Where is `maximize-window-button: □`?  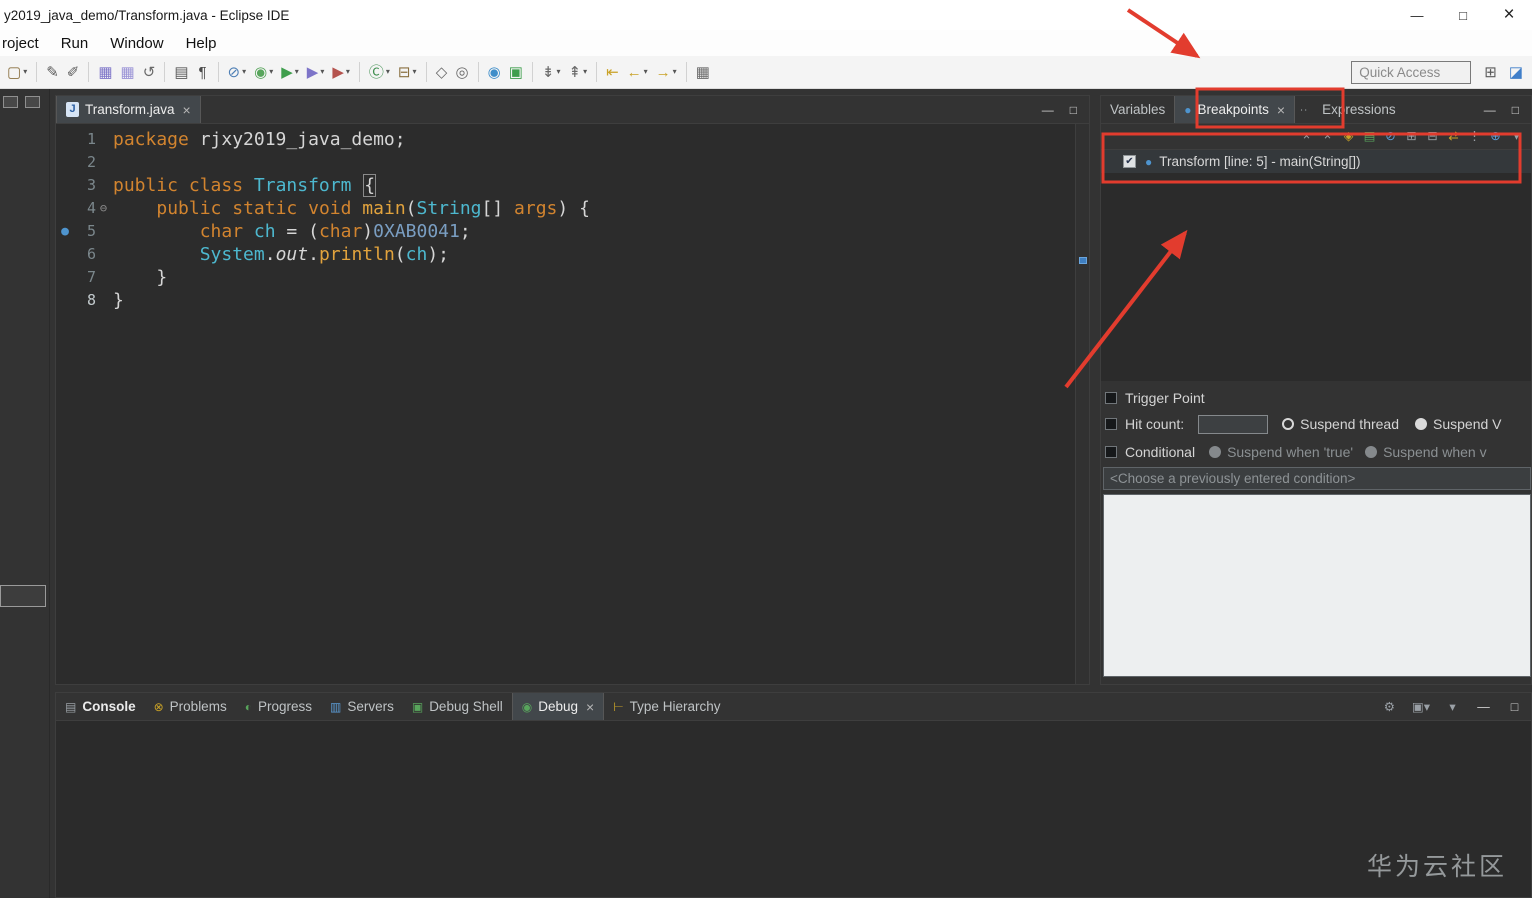
maximize-window-button: □ is located at coordinates (1463, 15).